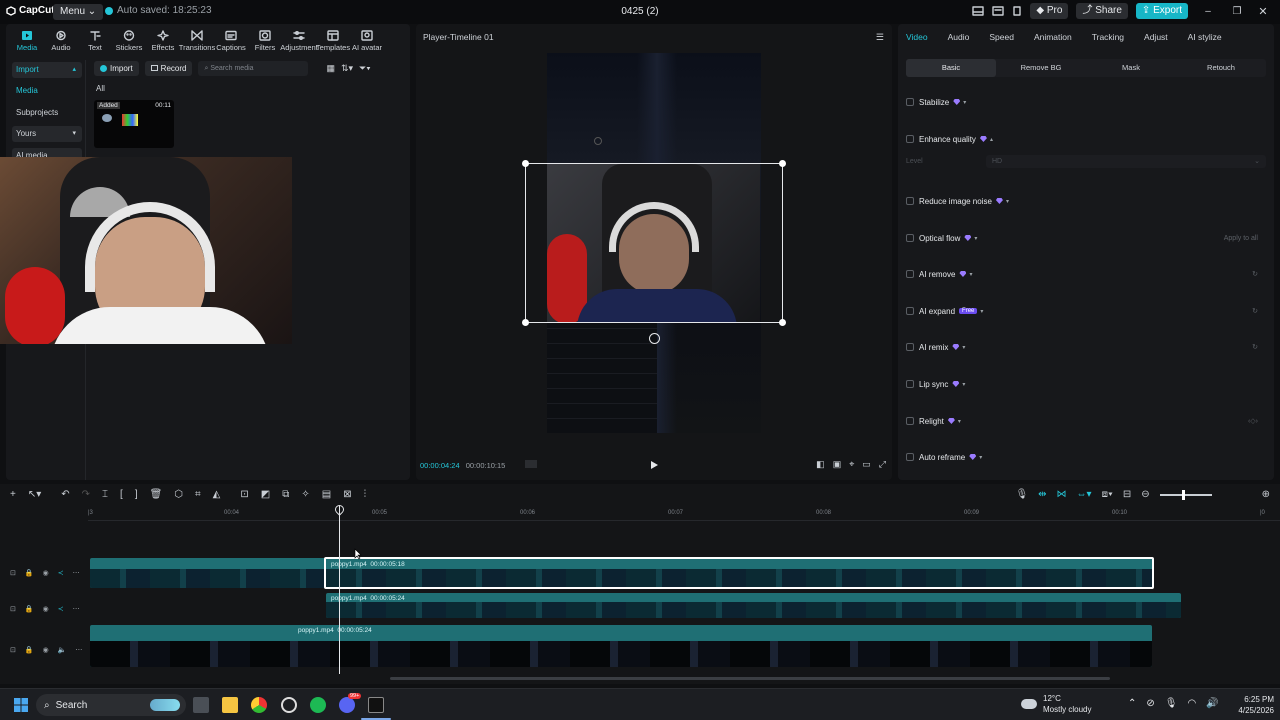  I want to click on document-icon, so click(1017, 11).